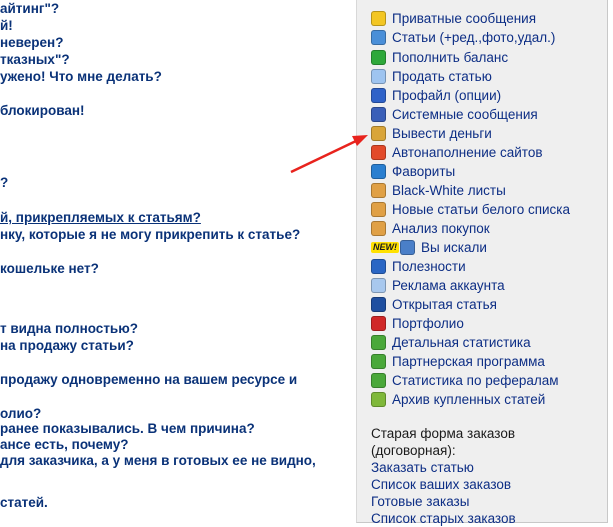 The height and width of the screenshot is (527, 613). What do you see at coordinates (464, 18) in the screenshot?
I see `menu-item-label: Приватные сообщения` at bounding box center [464, 18].